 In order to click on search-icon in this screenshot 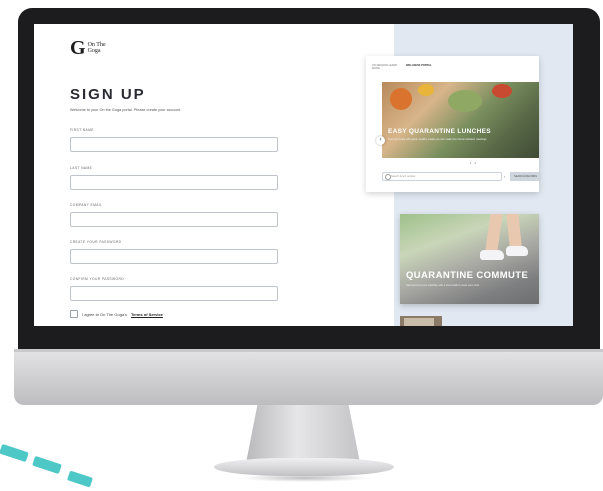, I will do `click(388, 177)`.